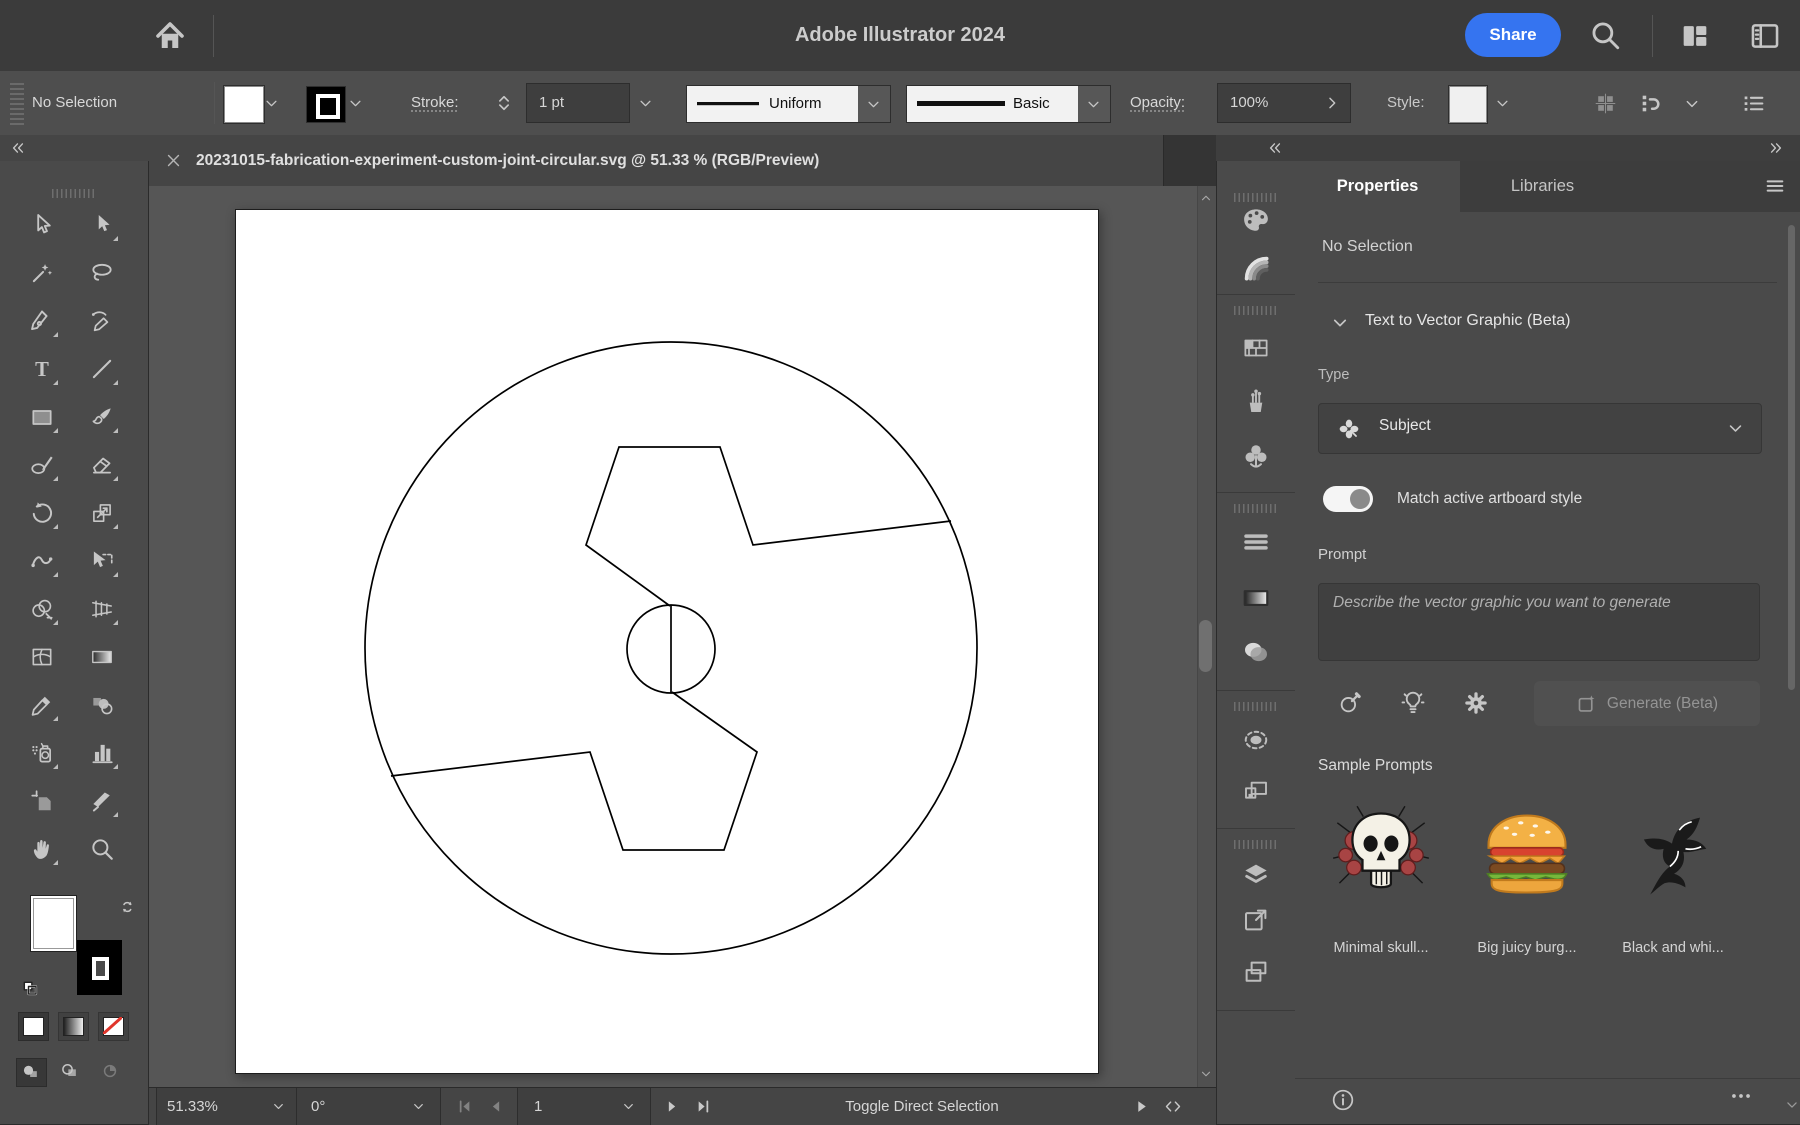 This screenshot has width=1800, height=1125. I want to click on panels-icon, so click(1765, 36).